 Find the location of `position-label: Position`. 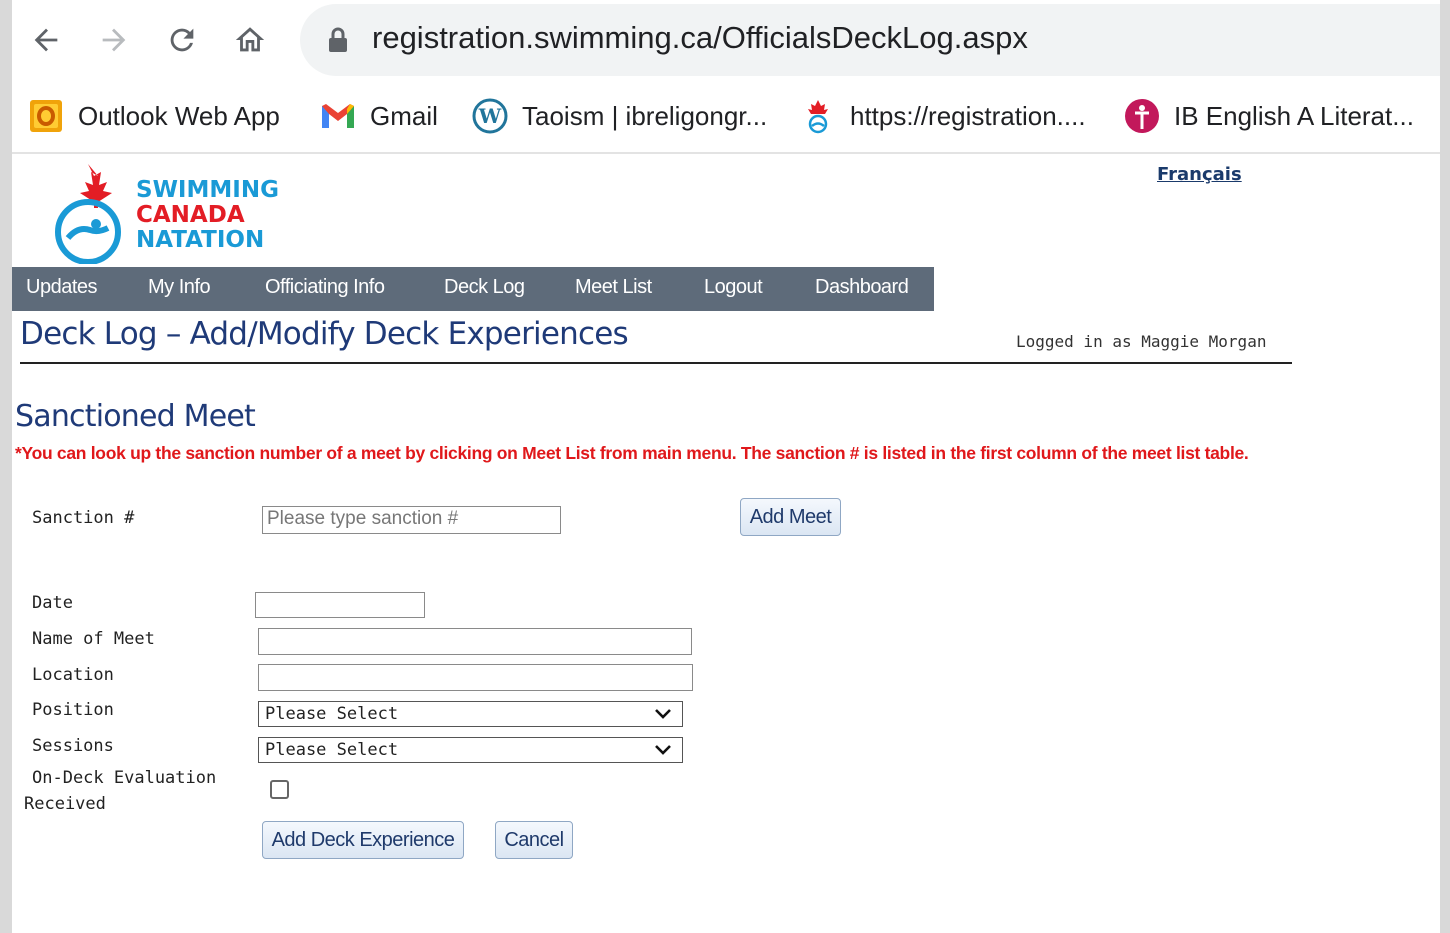

position-label: Position is located at coordinates (73, 710).